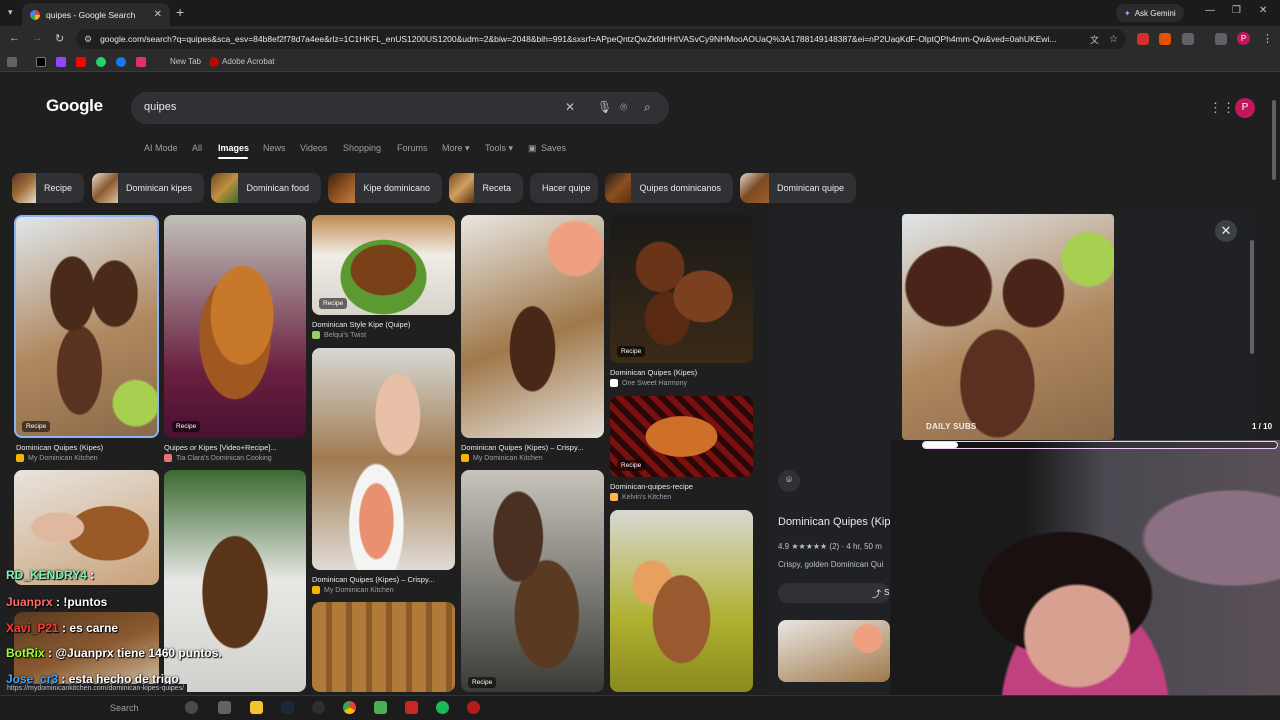 The width and height of the screenshot is (1280, 720). Describe the element at coordinates (10, 12) in the screenshot. I see `tab-search-icon: ▾` at that location.